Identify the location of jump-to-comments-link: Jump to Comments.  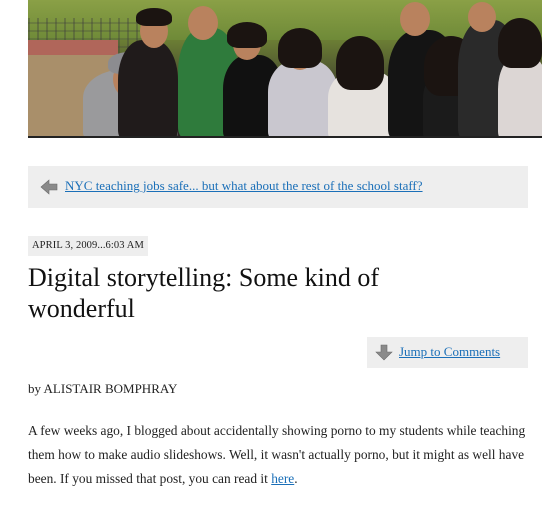
(449, 352).